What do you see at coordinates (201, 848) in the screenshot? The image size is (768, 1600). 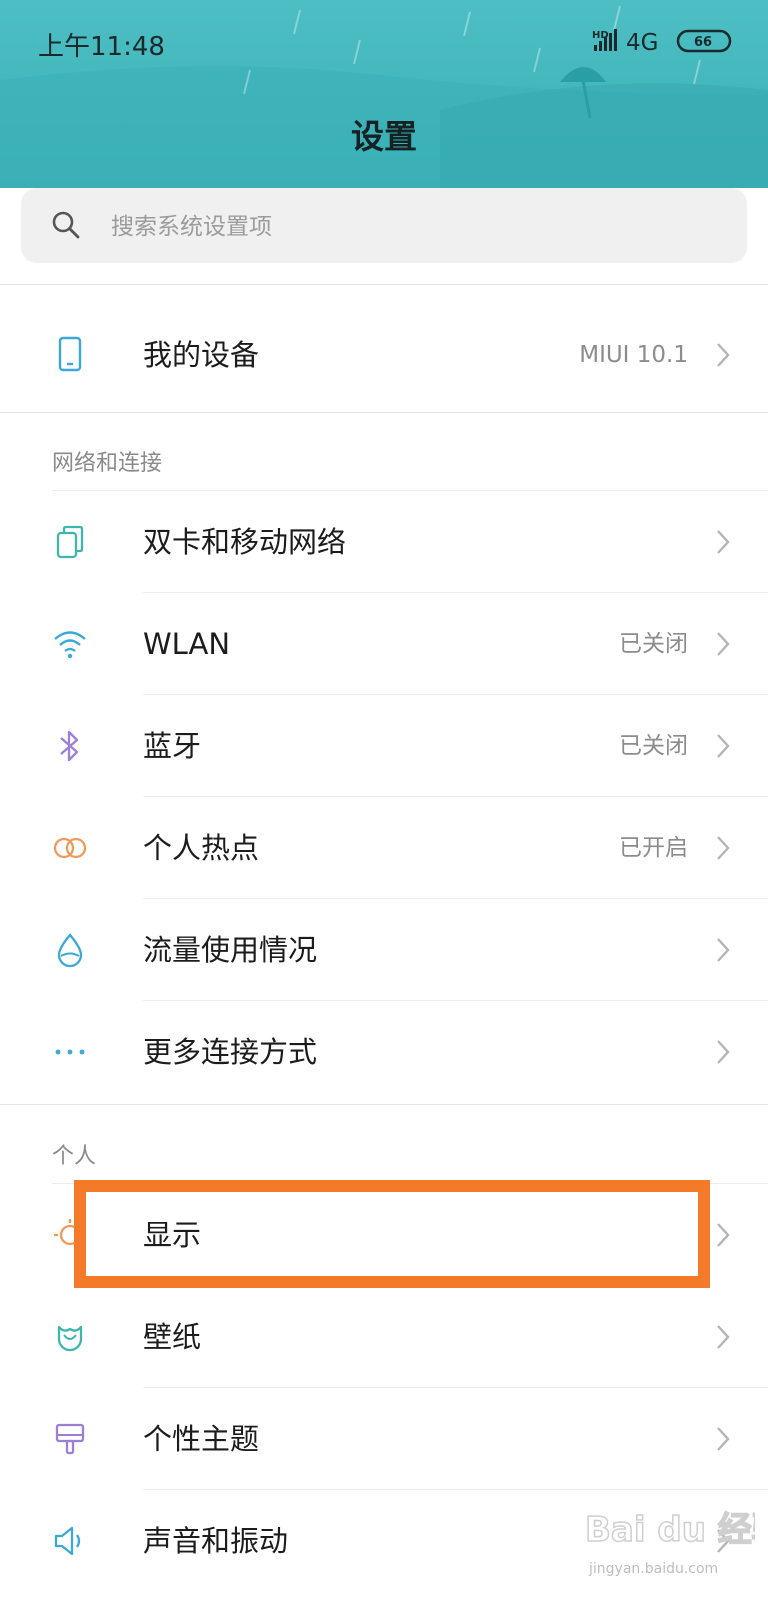 I see `item-label: 个人热点` at bounding box center [201, 848].